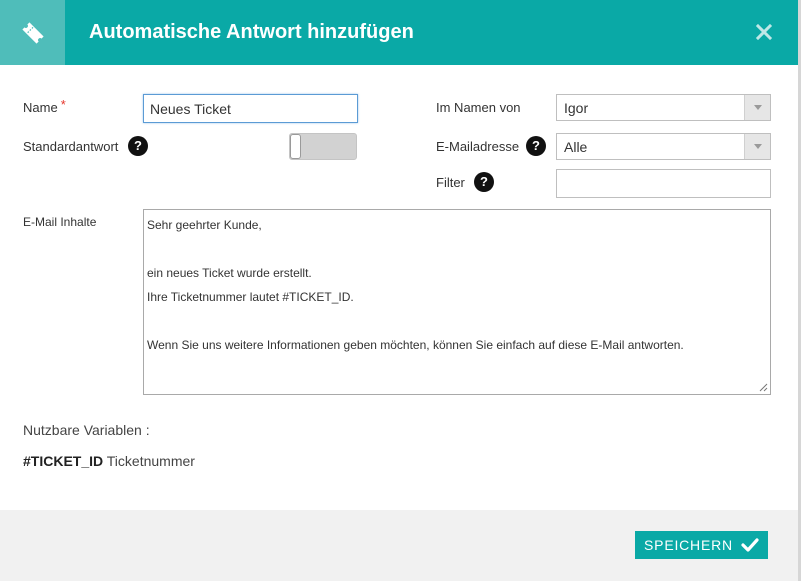  I want to click on email-address-label: E-Mailadresse, so click(478, 146).